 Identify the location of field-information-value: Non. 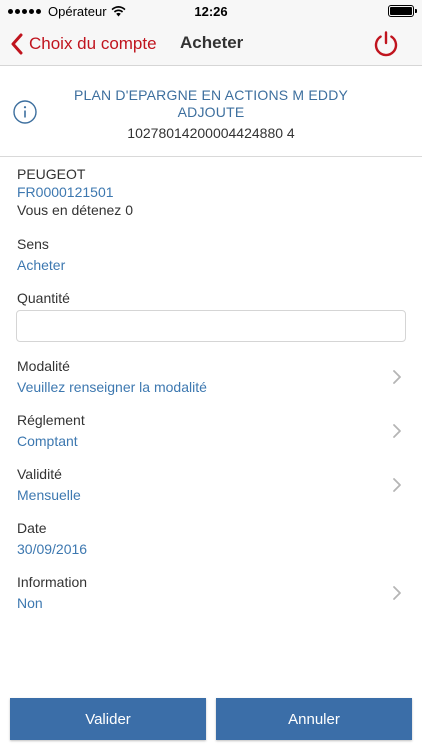
(30, 603).